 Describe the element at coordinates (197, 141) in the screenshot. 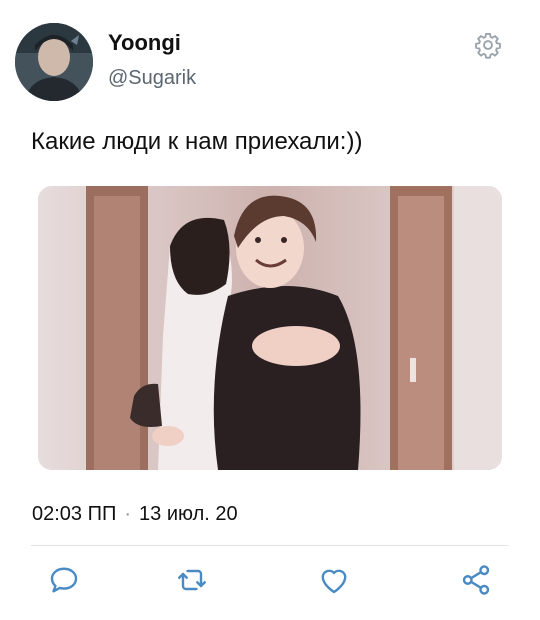

I see `tweet-text: Какие люди к нам приехали:))` at that location.